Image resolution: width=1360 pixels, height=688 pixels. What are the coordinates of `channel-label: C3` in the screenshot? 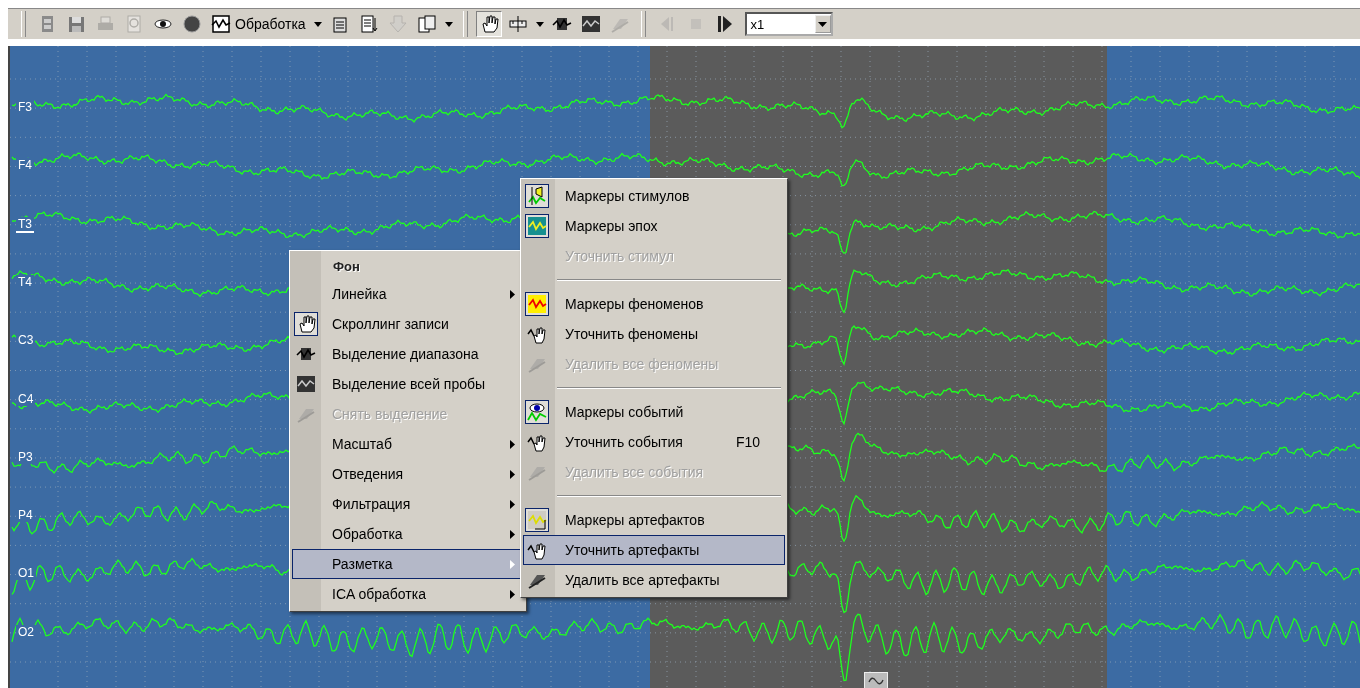 It's located at (26, 340).